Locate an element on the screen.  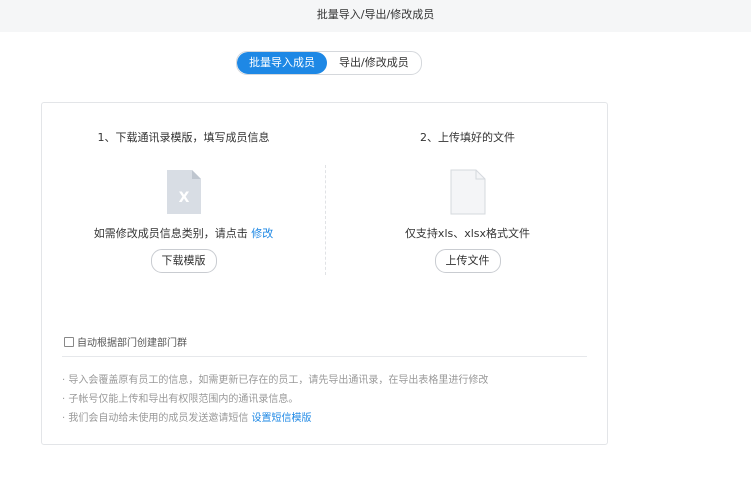
section-divider is located at coordinates (324, 356).